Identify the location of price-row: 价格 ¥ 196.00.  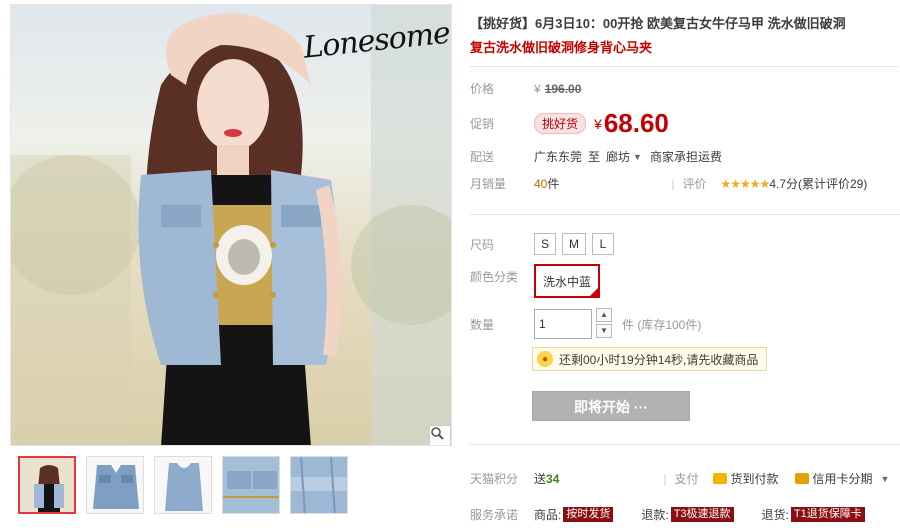
(525, 88).